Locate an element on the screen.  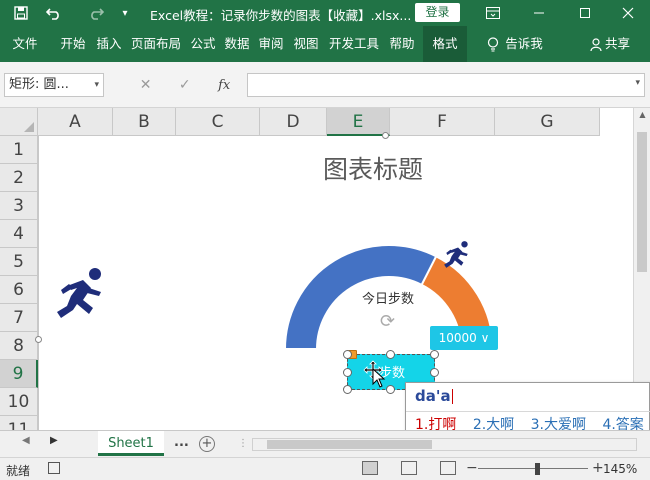
share-button: 共享 is located at coordinates (610, 44).